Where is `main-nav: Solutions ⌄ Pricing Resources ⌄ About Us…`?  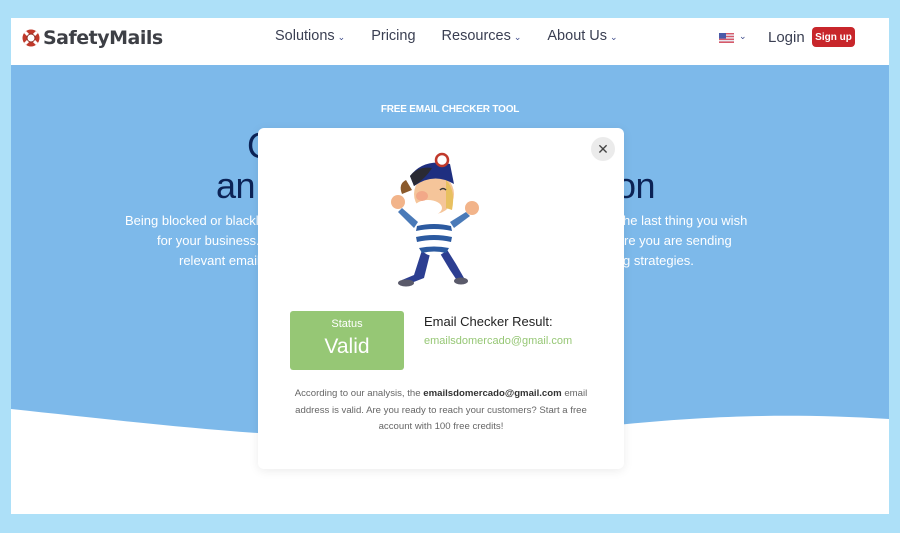 main-nav: Solutions ⌄ Pricing Resources ⌄ About Us… is located at coordinates (459, 36).